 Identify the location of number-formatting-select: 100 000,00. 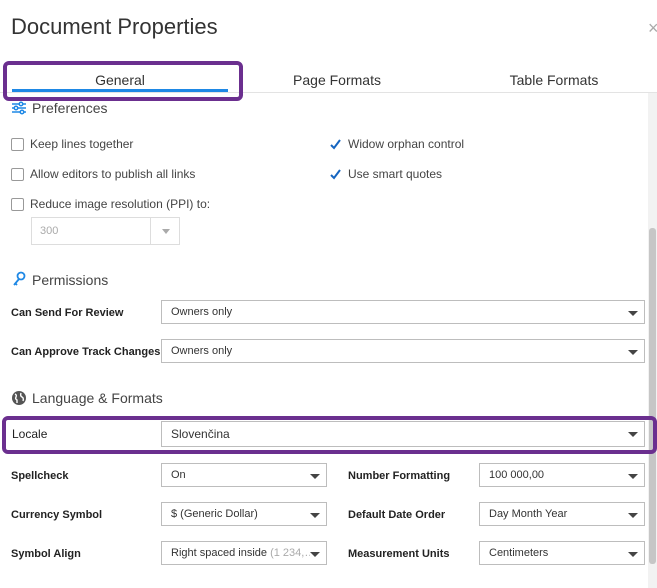
(562, 475).